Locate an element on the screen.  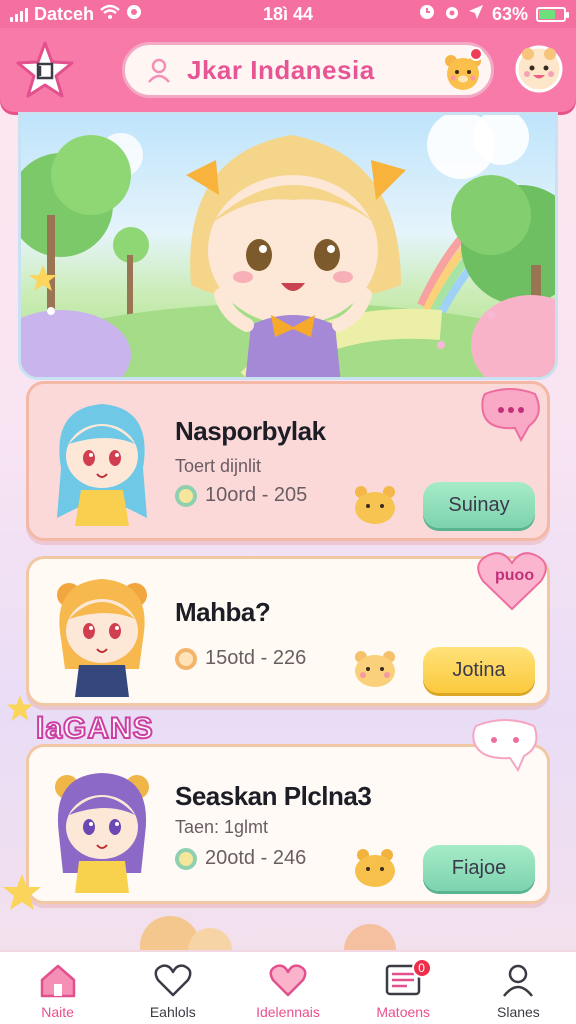
nav-label: Eahlols is located at coordinates (172, 1012).